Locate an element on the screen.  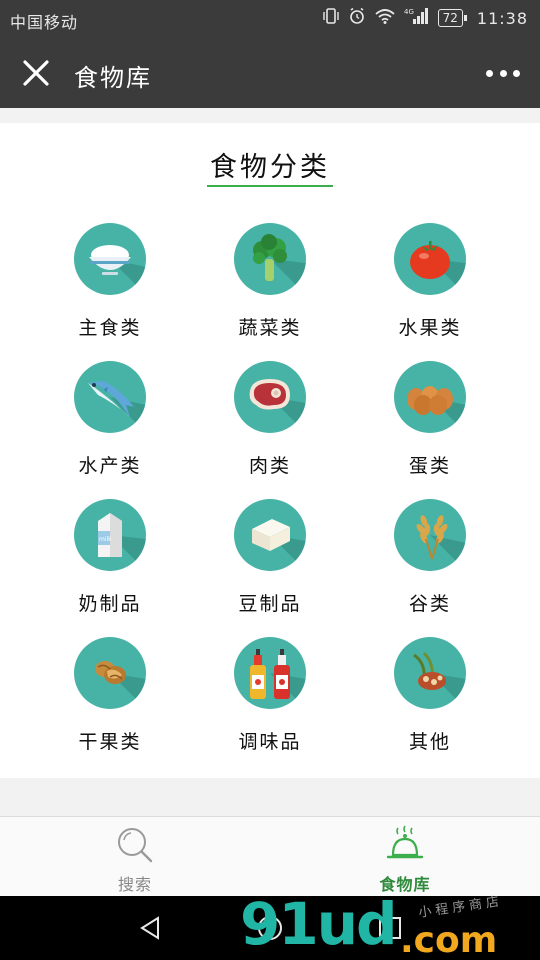
close-icon is located at coordinates (36, 73).